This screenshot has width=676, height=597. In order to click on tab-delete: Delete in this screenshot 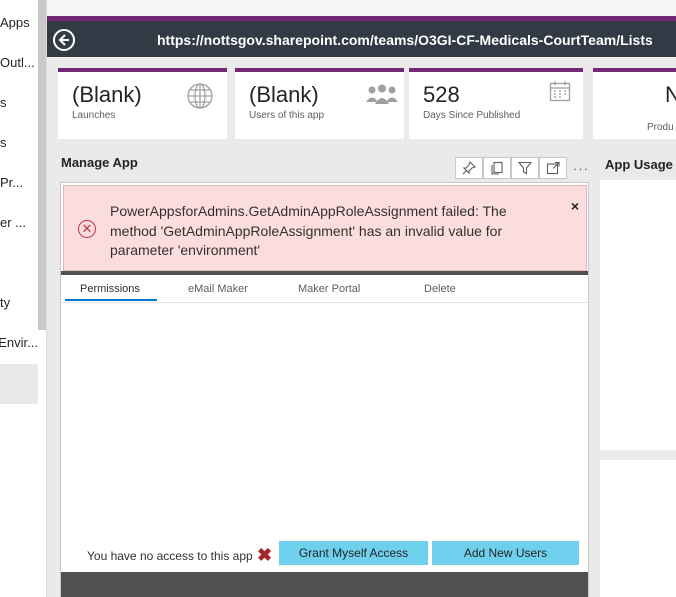, I will do `click(440, 289)`.